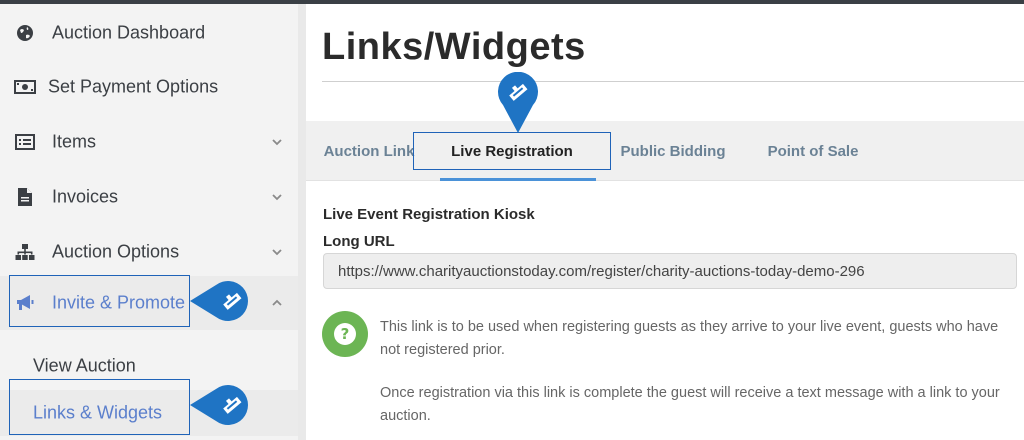  What do you see at coordinates (25, 142) in the screenshot?
I see `list-icon` at bounding box center [25, 142].